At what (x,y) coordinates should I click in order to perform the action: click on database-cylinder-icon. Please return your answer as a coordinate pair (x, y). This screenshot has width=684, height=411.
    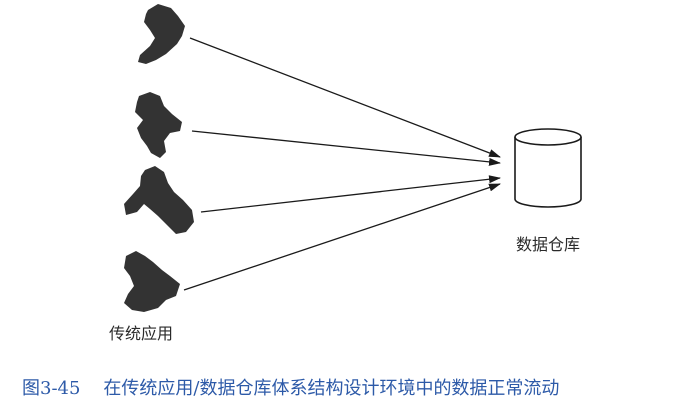
    Looking at the image, I should click on (548, 168).